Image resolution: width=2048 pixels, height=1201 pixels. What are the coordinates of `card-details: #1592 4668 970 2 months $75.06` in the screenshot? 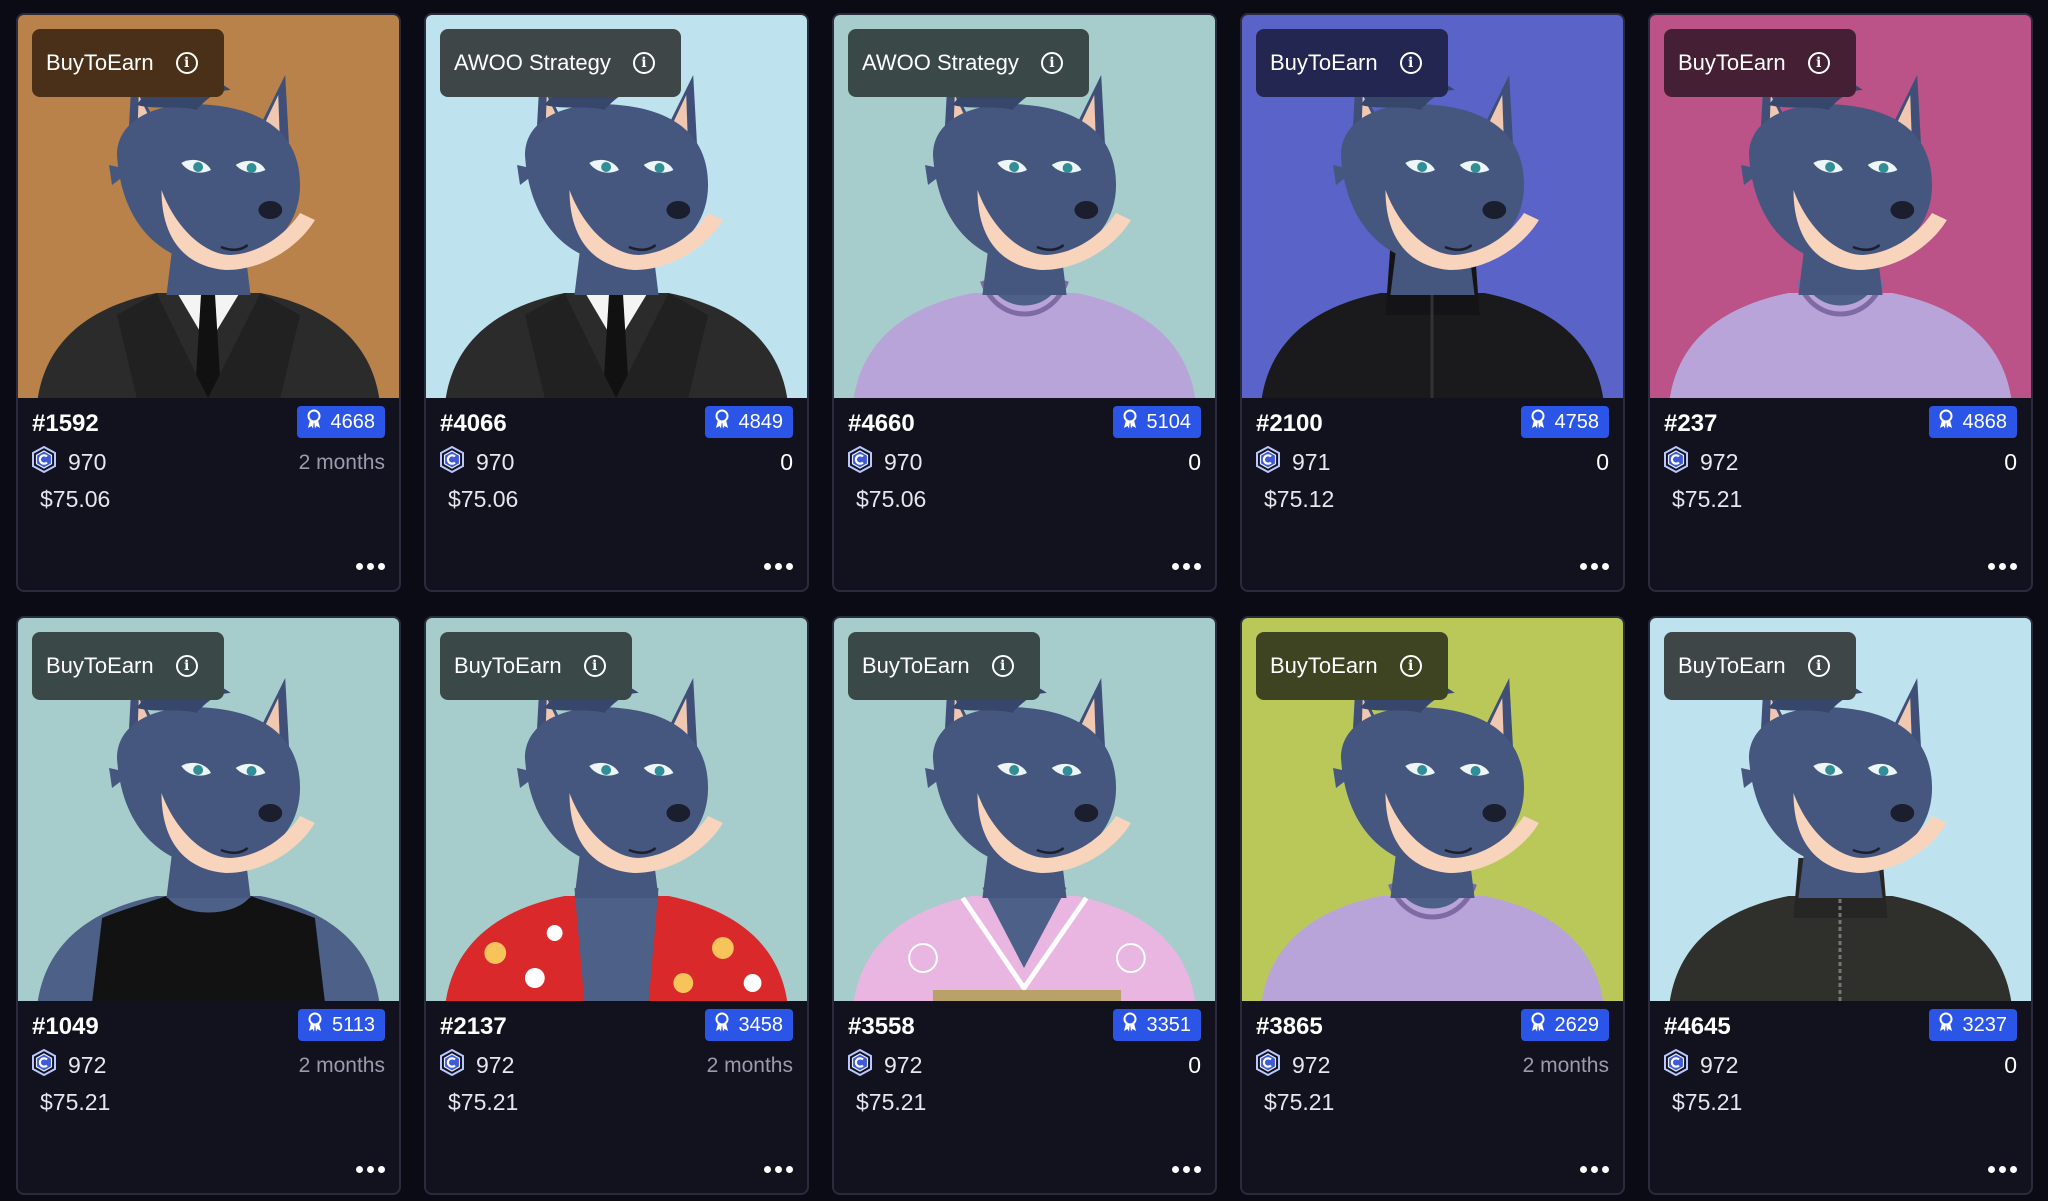 It's located at (208, 494).